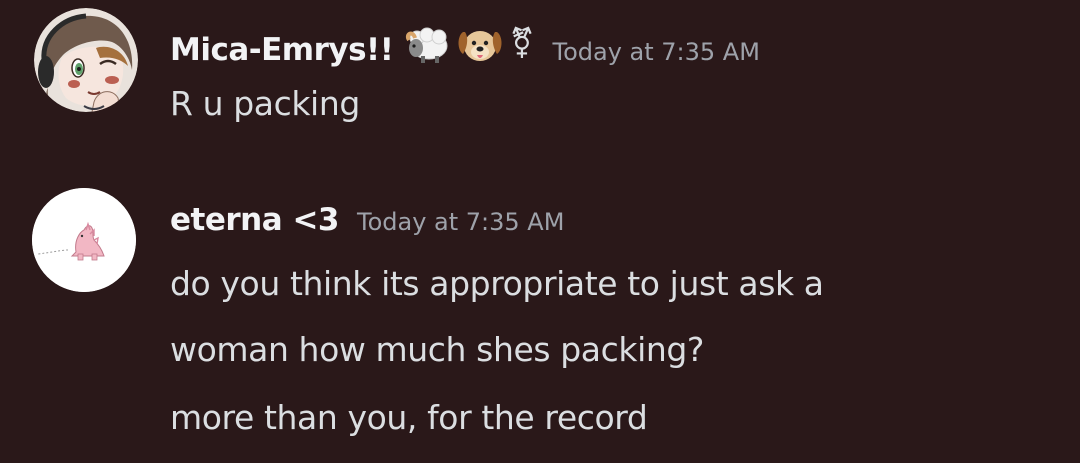 This screenshot has height=463, width=1080. I want to click on avatar, so click(84, 240).